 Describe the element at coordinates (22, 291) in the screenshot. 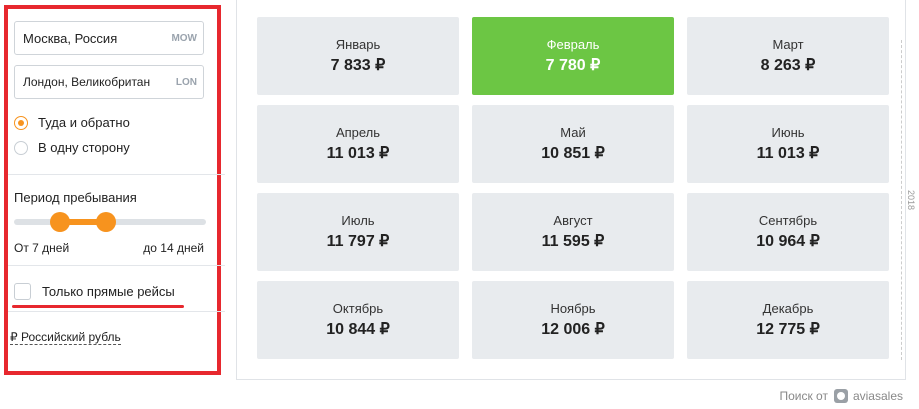

I see `direct-only-checkbox` at that location.